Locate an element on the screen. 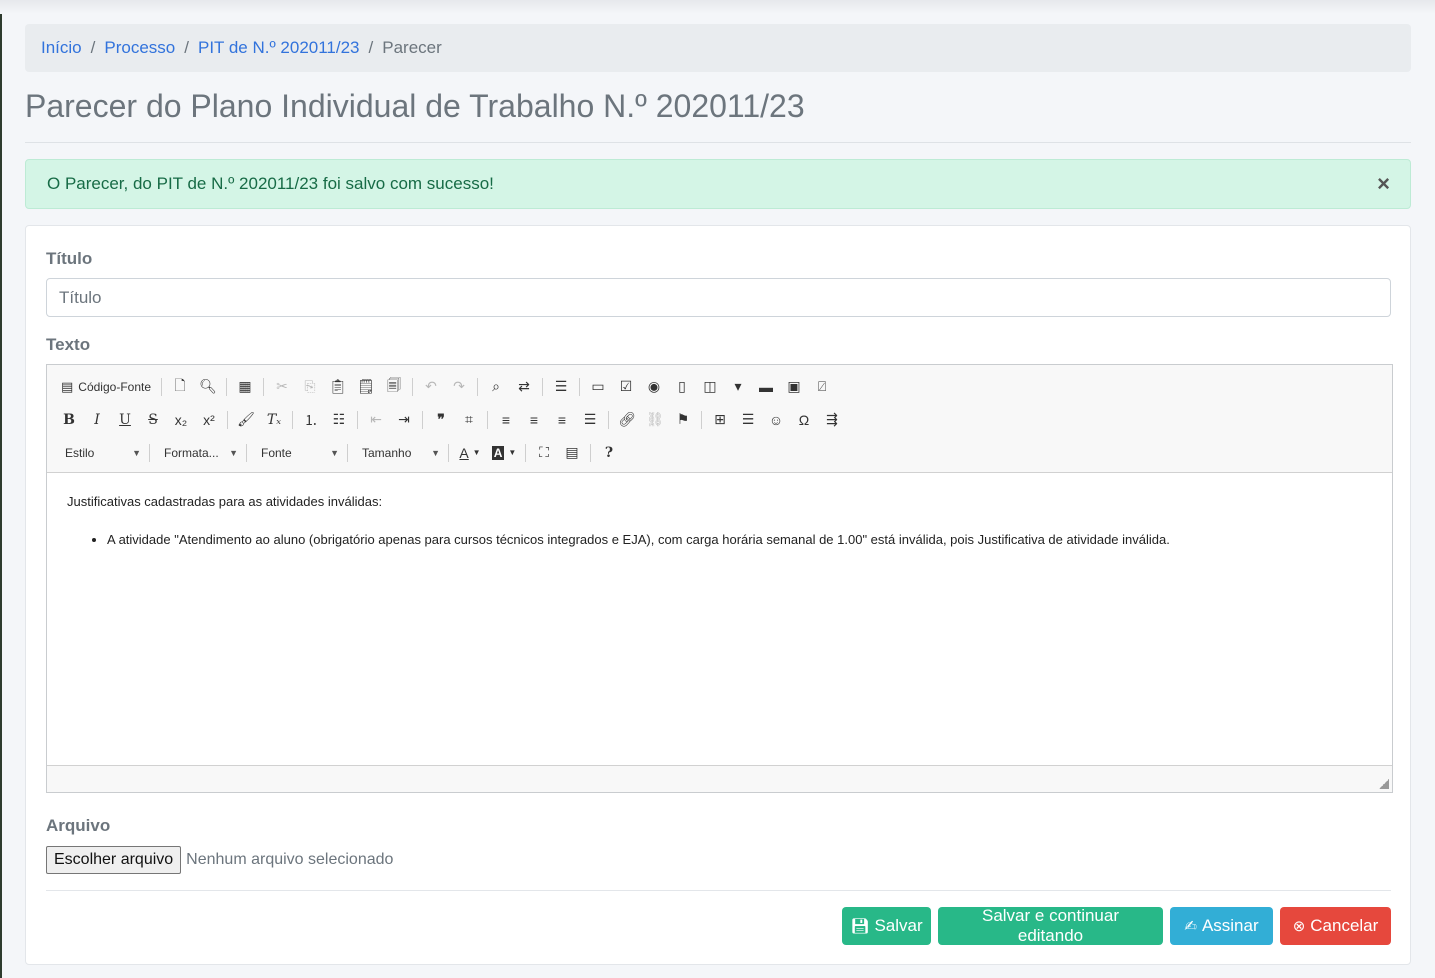  replace-icon: ⇄ is located at coordinates (524, 387).